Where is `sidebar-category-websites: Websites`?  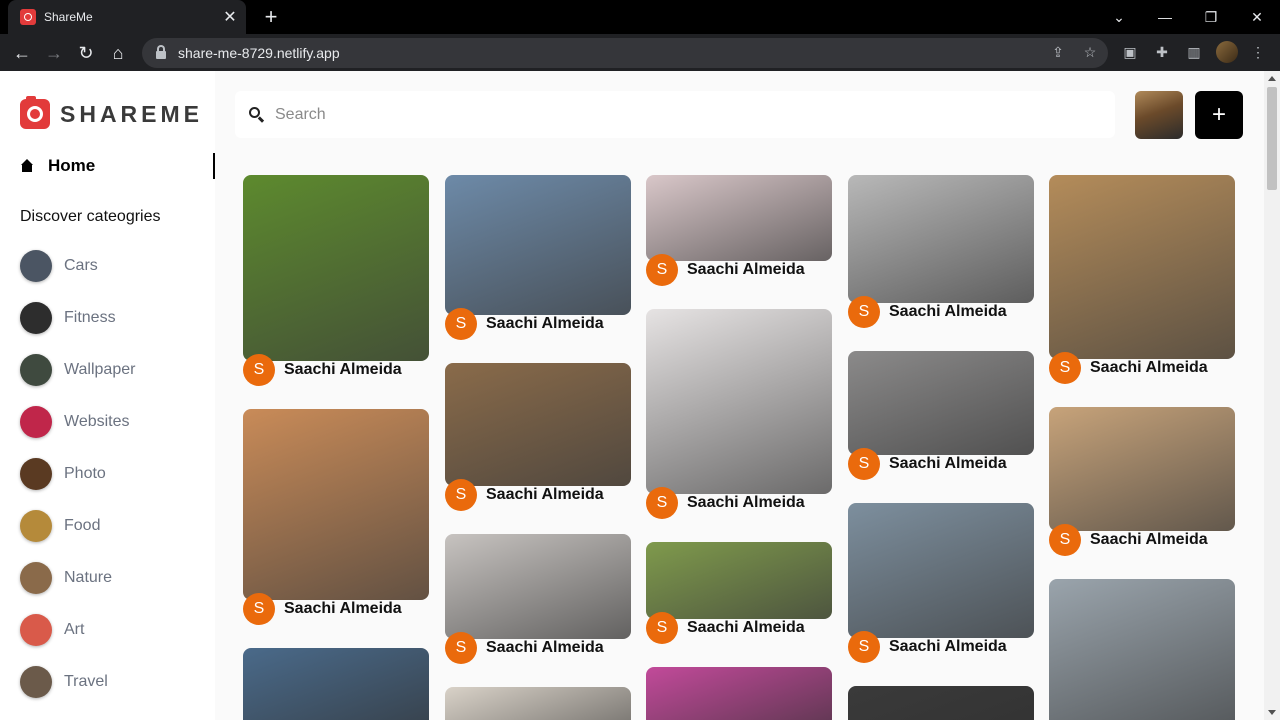
sidebar-category-websites: Websites is located at coordinates (75, 422).